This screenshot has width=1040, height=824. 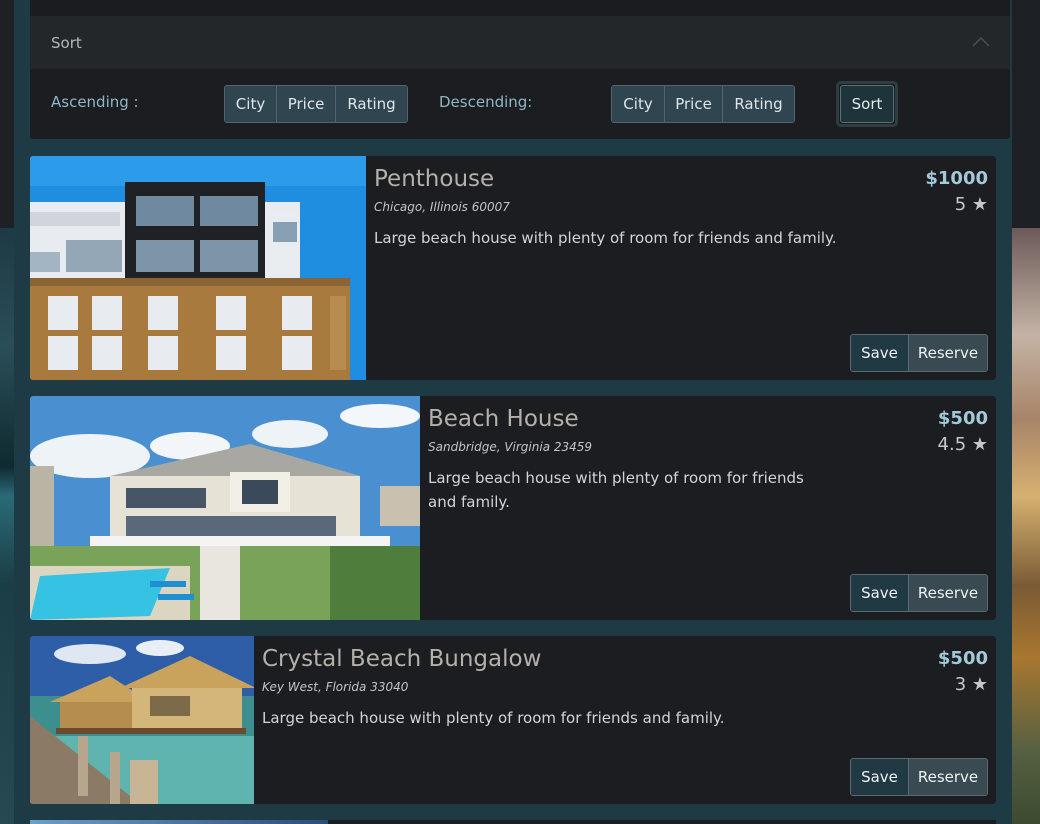 What do you see at coordinates (442, 207) in the screenshot?
I see `listing-address: Chicago, Illinois 60007` at bounding box center [442, 207].